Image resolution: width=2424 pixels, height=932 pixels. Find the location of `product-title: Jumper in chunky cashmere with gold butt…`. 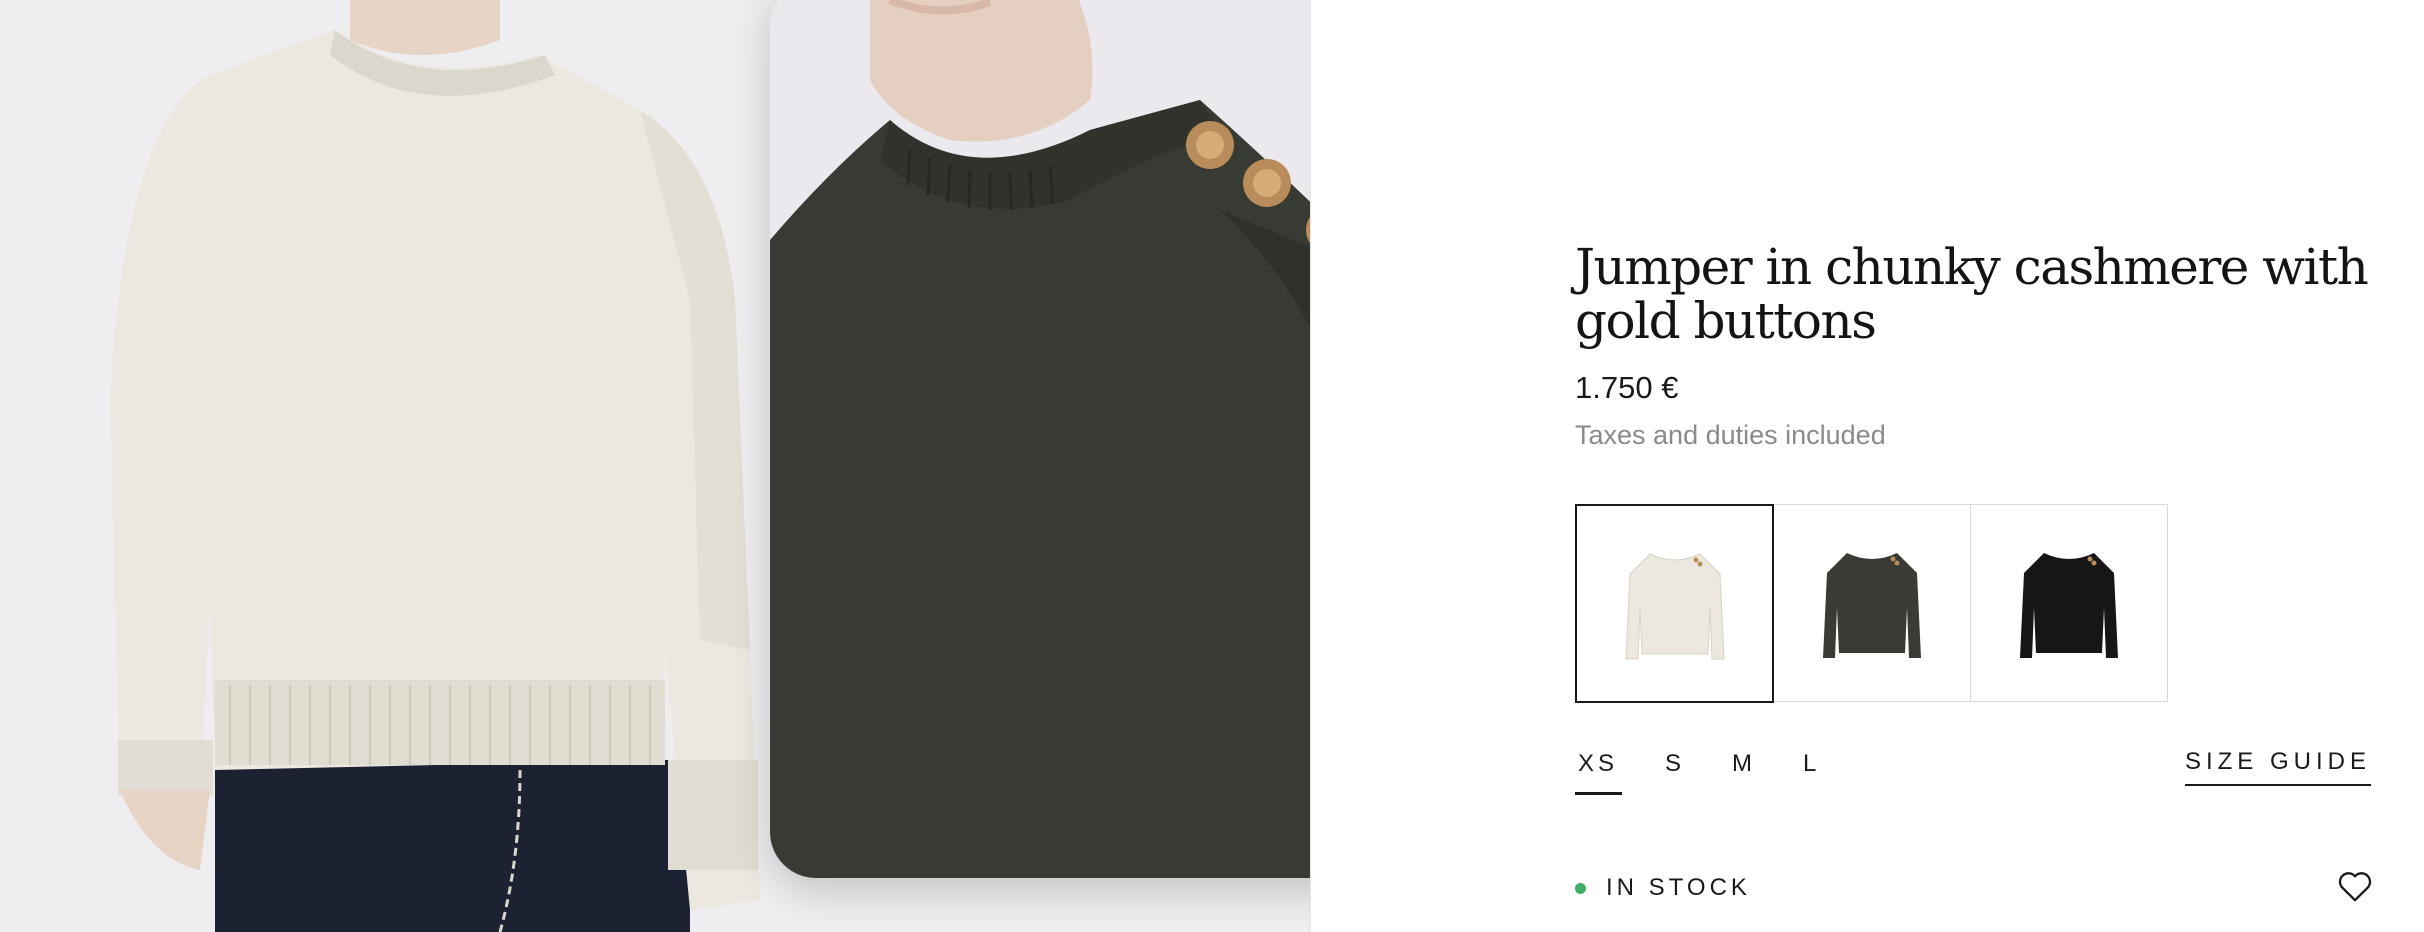

product-title: Jumper in chunky cashmere with gold butt… is located at coordinates (1972, 294).